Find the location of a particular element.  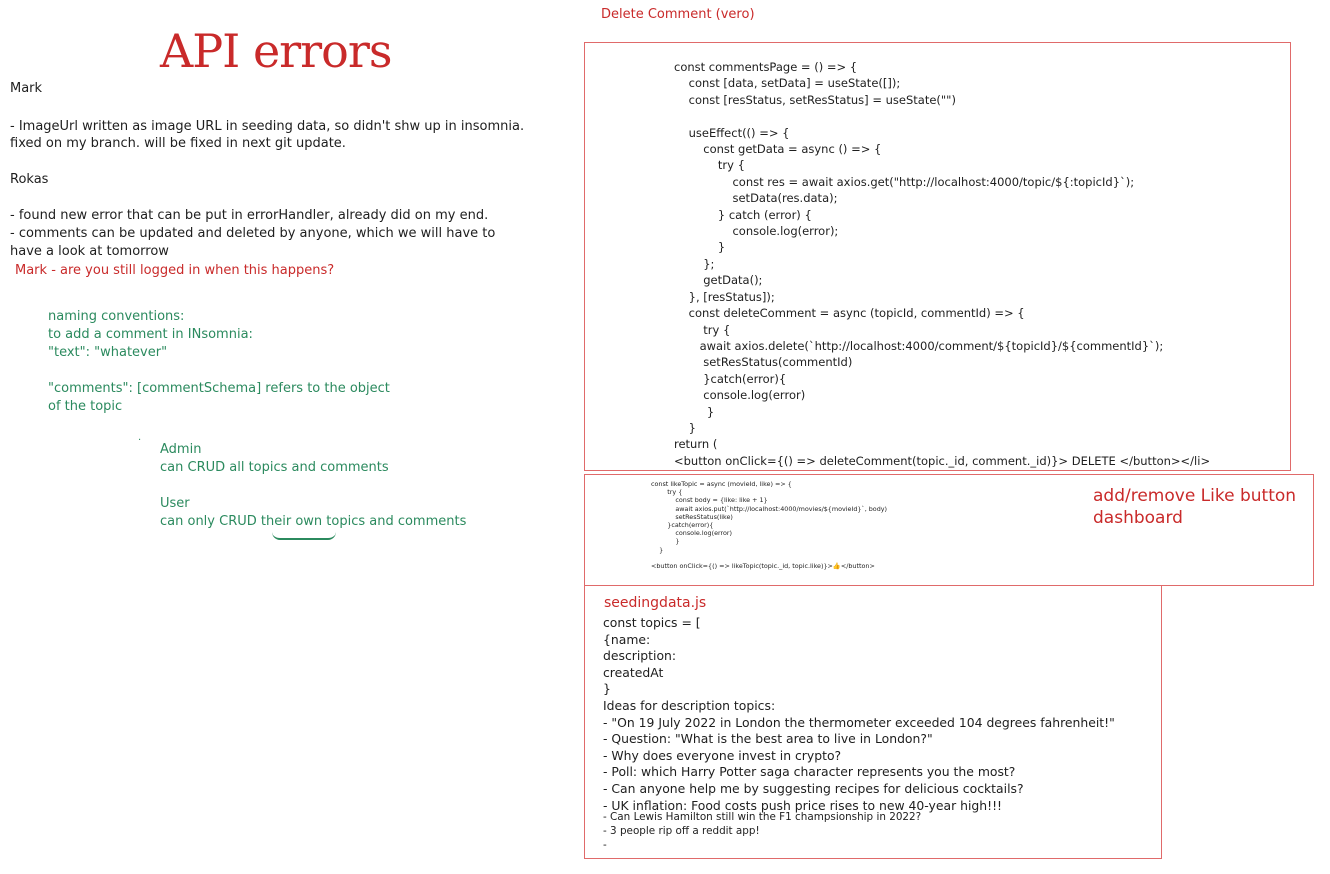

code-line: const commentsPage = () => { is located at coordinates (766, 67).